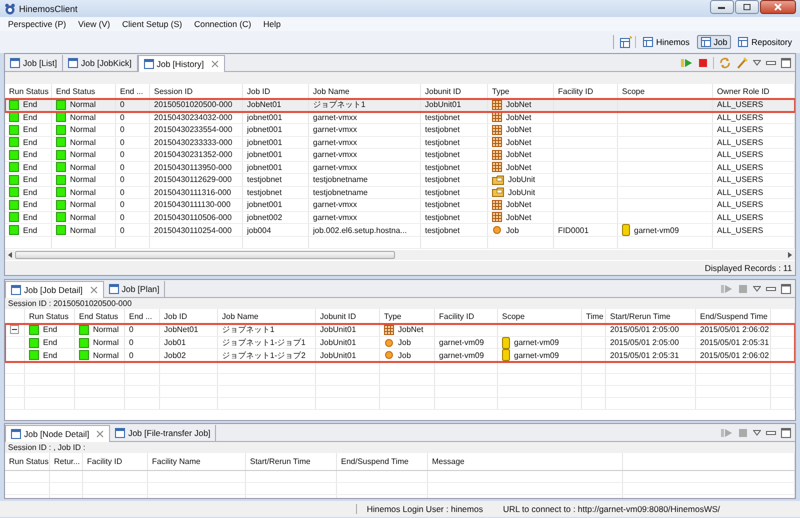 The image size is (800, 518). Describe the element at coordinates (411, 329) in the screenshot. I see `table-cell: JobNet` at that location.